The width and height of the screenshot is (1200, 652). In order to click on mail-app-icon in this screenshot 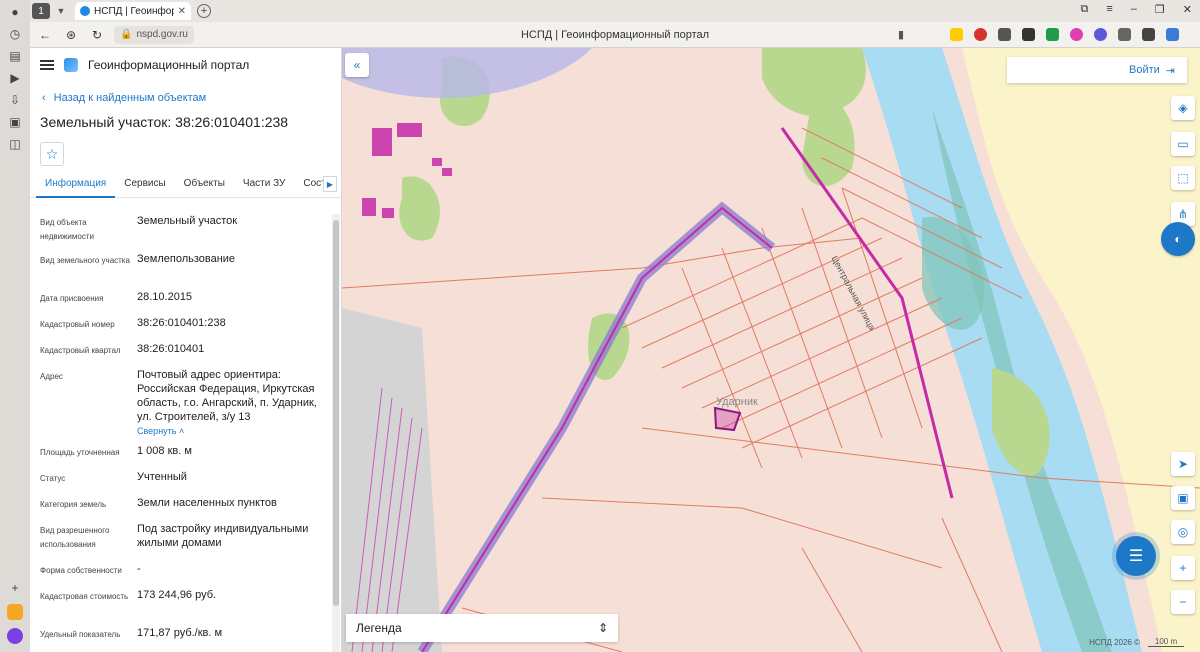, I will do `click(15, 612)`.